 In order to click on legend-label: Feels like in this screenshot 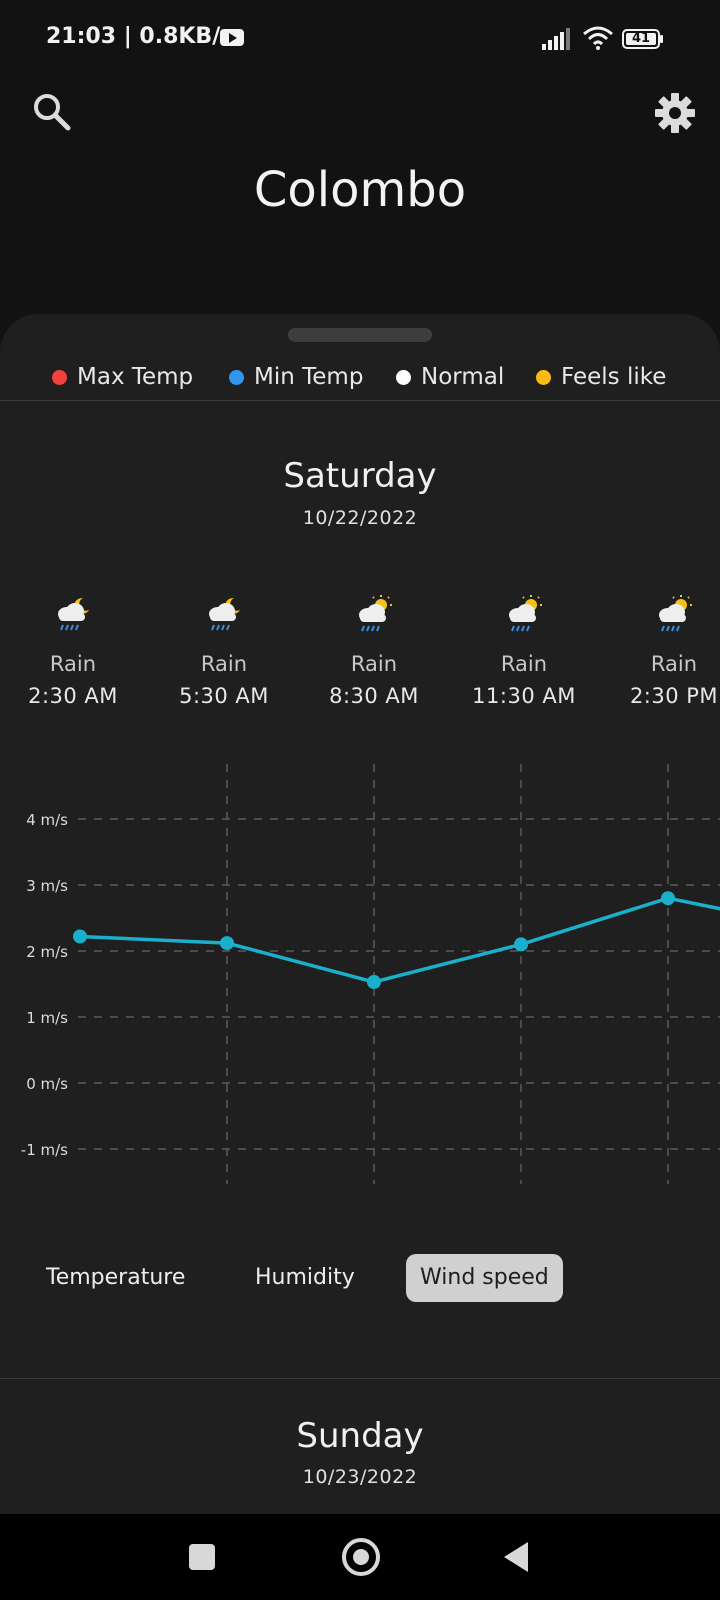, I will do `click(614, 377)`.